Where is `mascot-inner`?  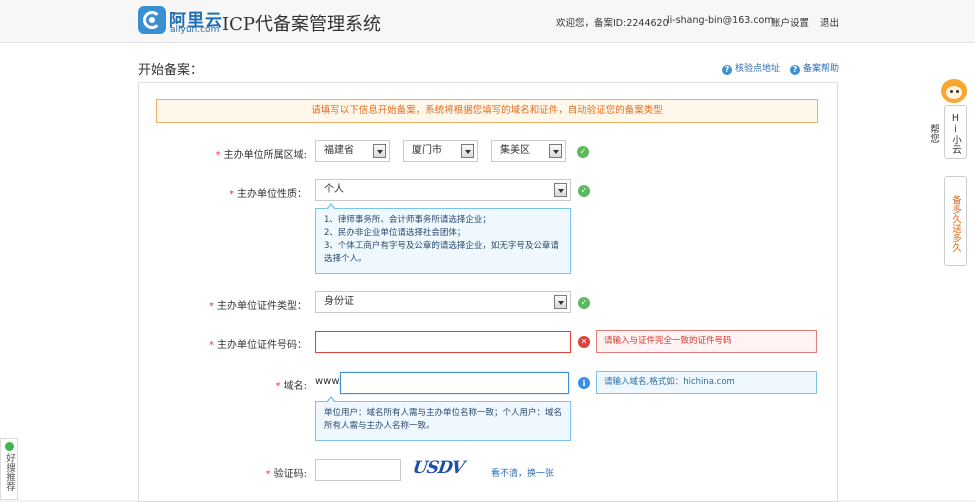
mascot-inner is located at coordinates (954, 92).